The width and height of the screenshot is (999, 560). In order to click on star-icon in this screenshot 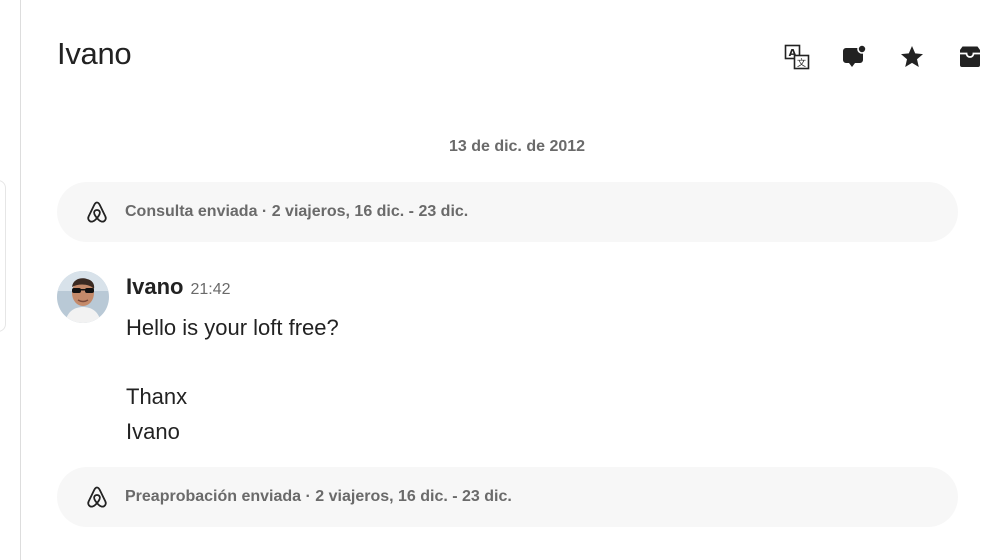, I will do `click(912, 57)`.